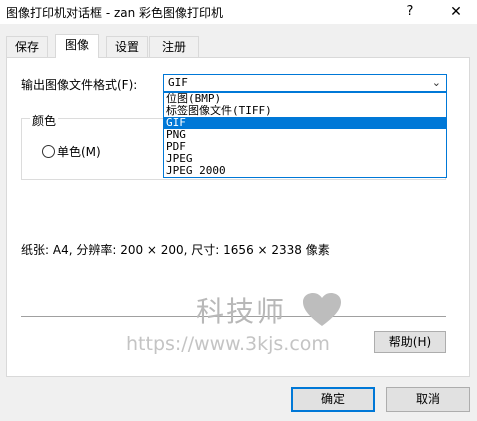 This screenshot has width=477, height=421. I want to click on format-option-tiff: 标签图像文件(TIFF), so click(305, 111).